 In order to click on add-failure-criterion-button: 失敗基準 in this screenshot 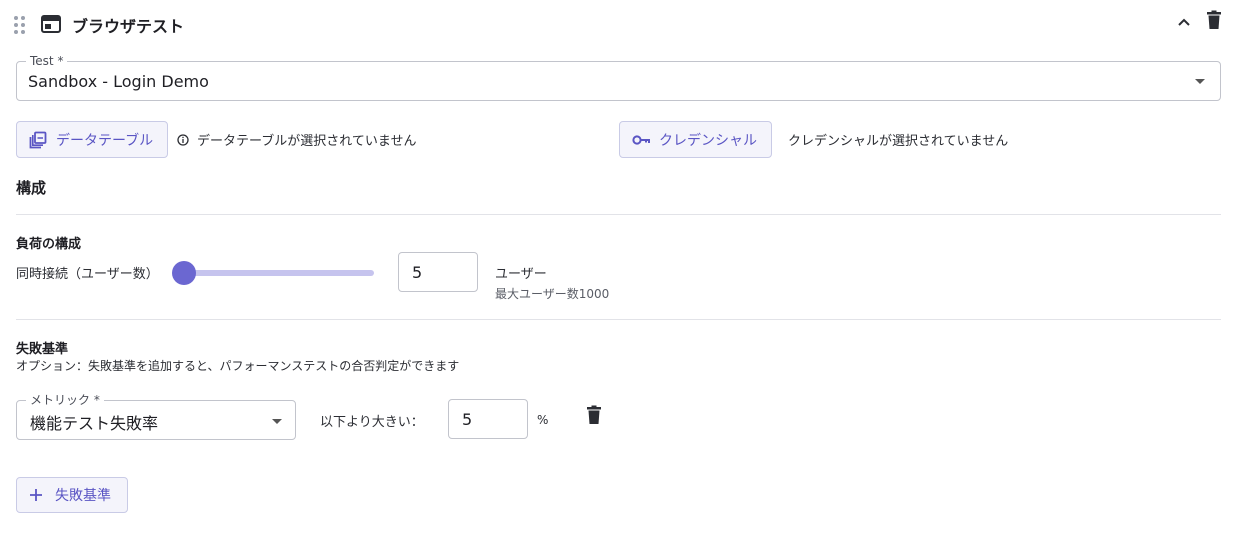, I will do `click(72, 495)`.